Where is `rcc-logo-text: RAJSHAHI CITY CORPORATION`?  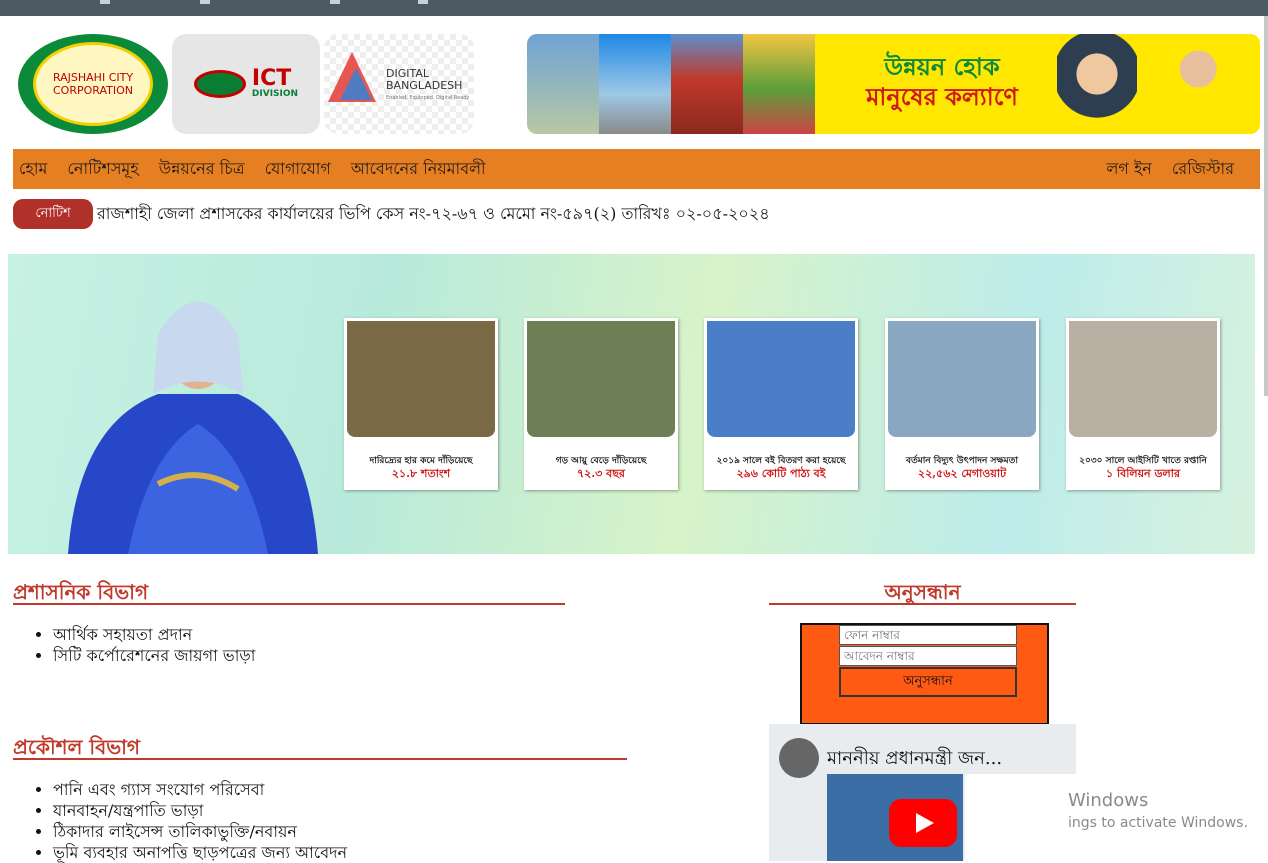
rcc-logo-text: RAJSHAHI CITY CORPORATION is located at coordinates (93, 84).